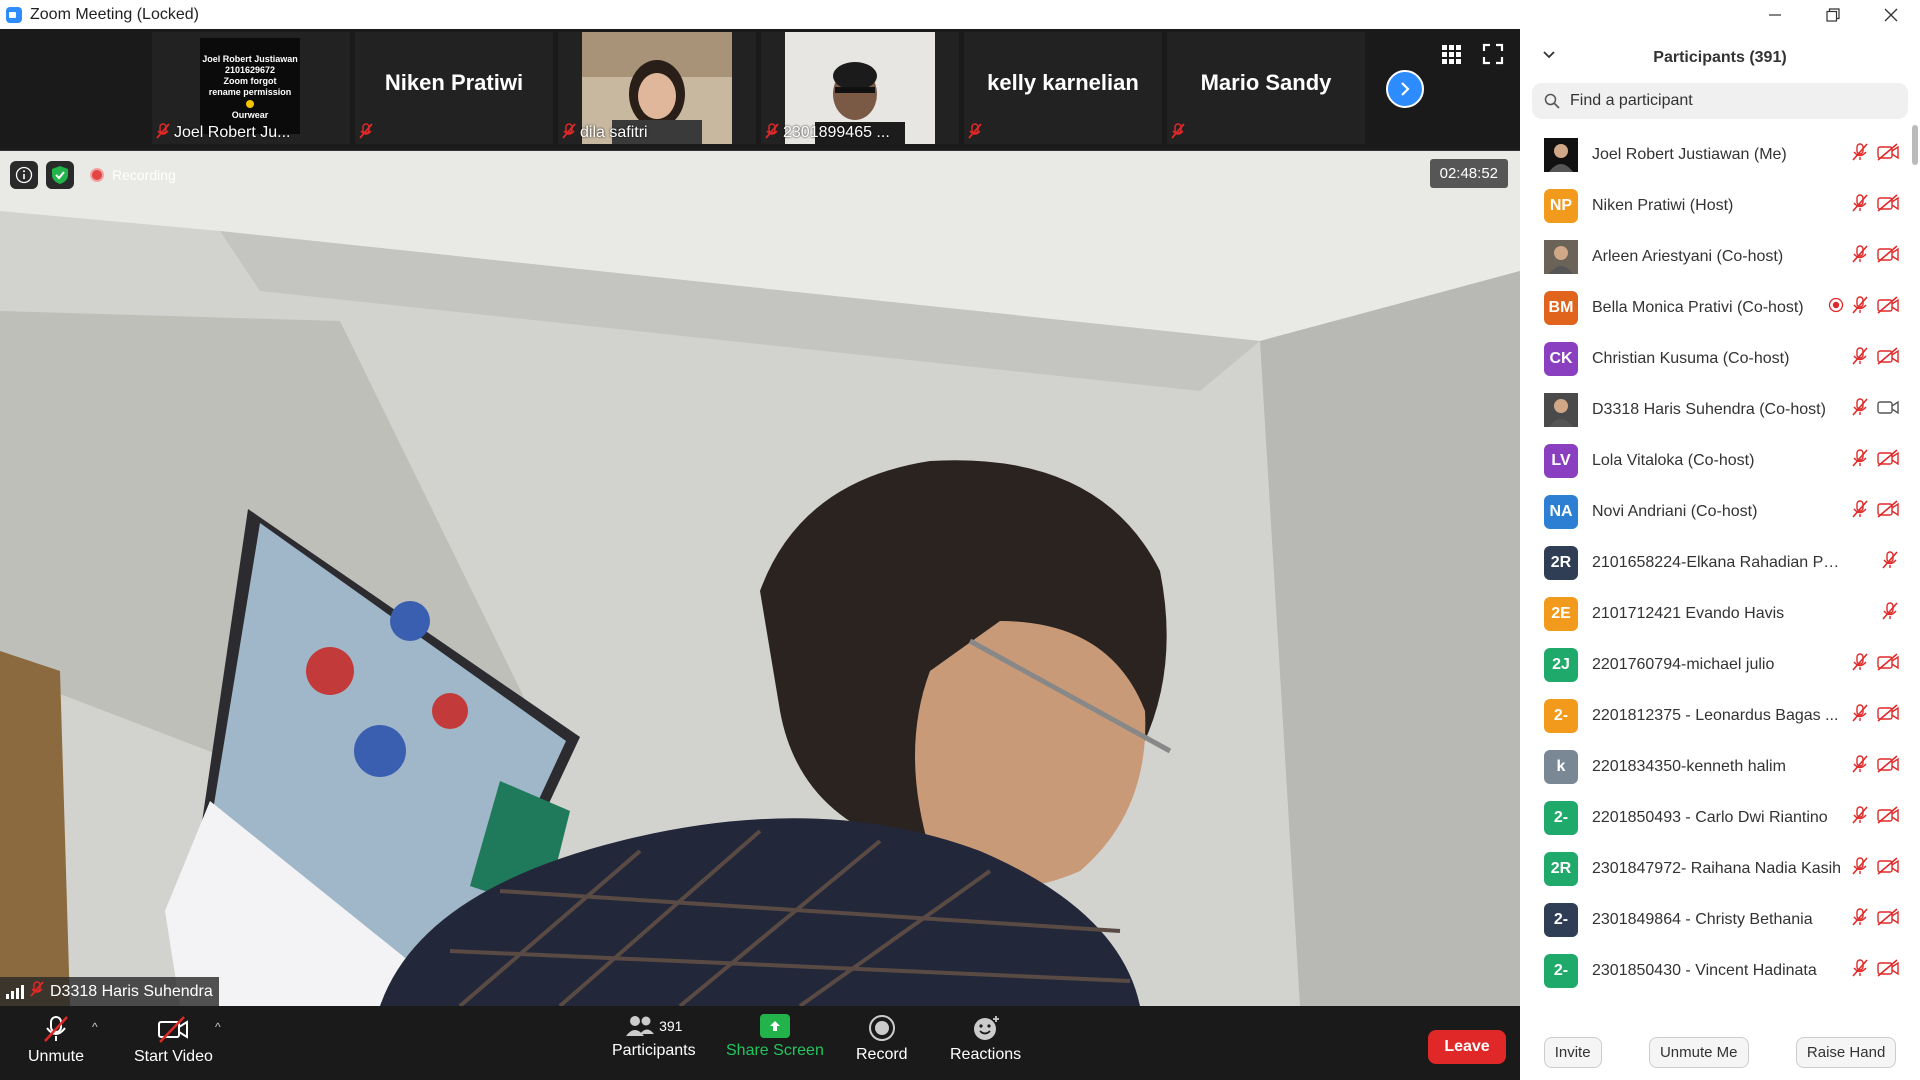  I want to click on unmute-button: Unmute, so click(56, 1040).